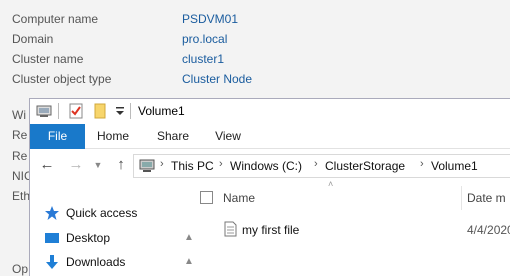 The height and width of the screenshot is (276, 510). What do you see at coordinates (76, 165) in the screenshot?
I see `forward-arrow-icon: →` at bounding box center [76, 165].